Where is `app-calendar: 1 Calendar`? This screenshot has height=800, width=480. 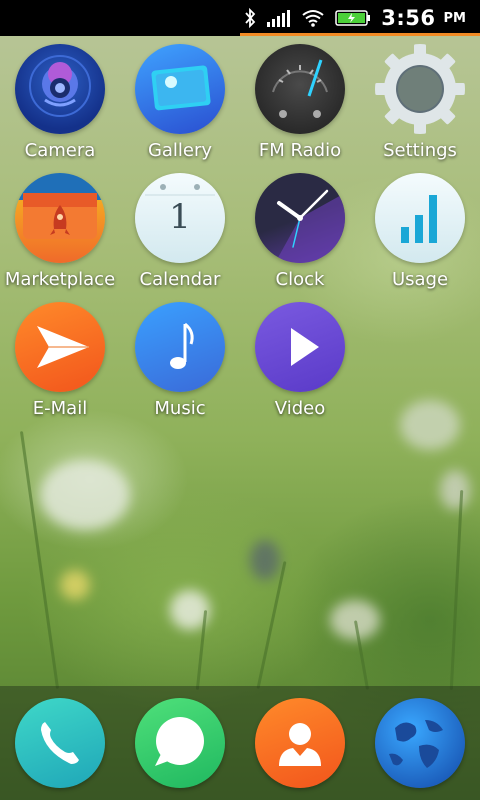
app-calendar: 1 Calendar is located at coordinates (180, 231).